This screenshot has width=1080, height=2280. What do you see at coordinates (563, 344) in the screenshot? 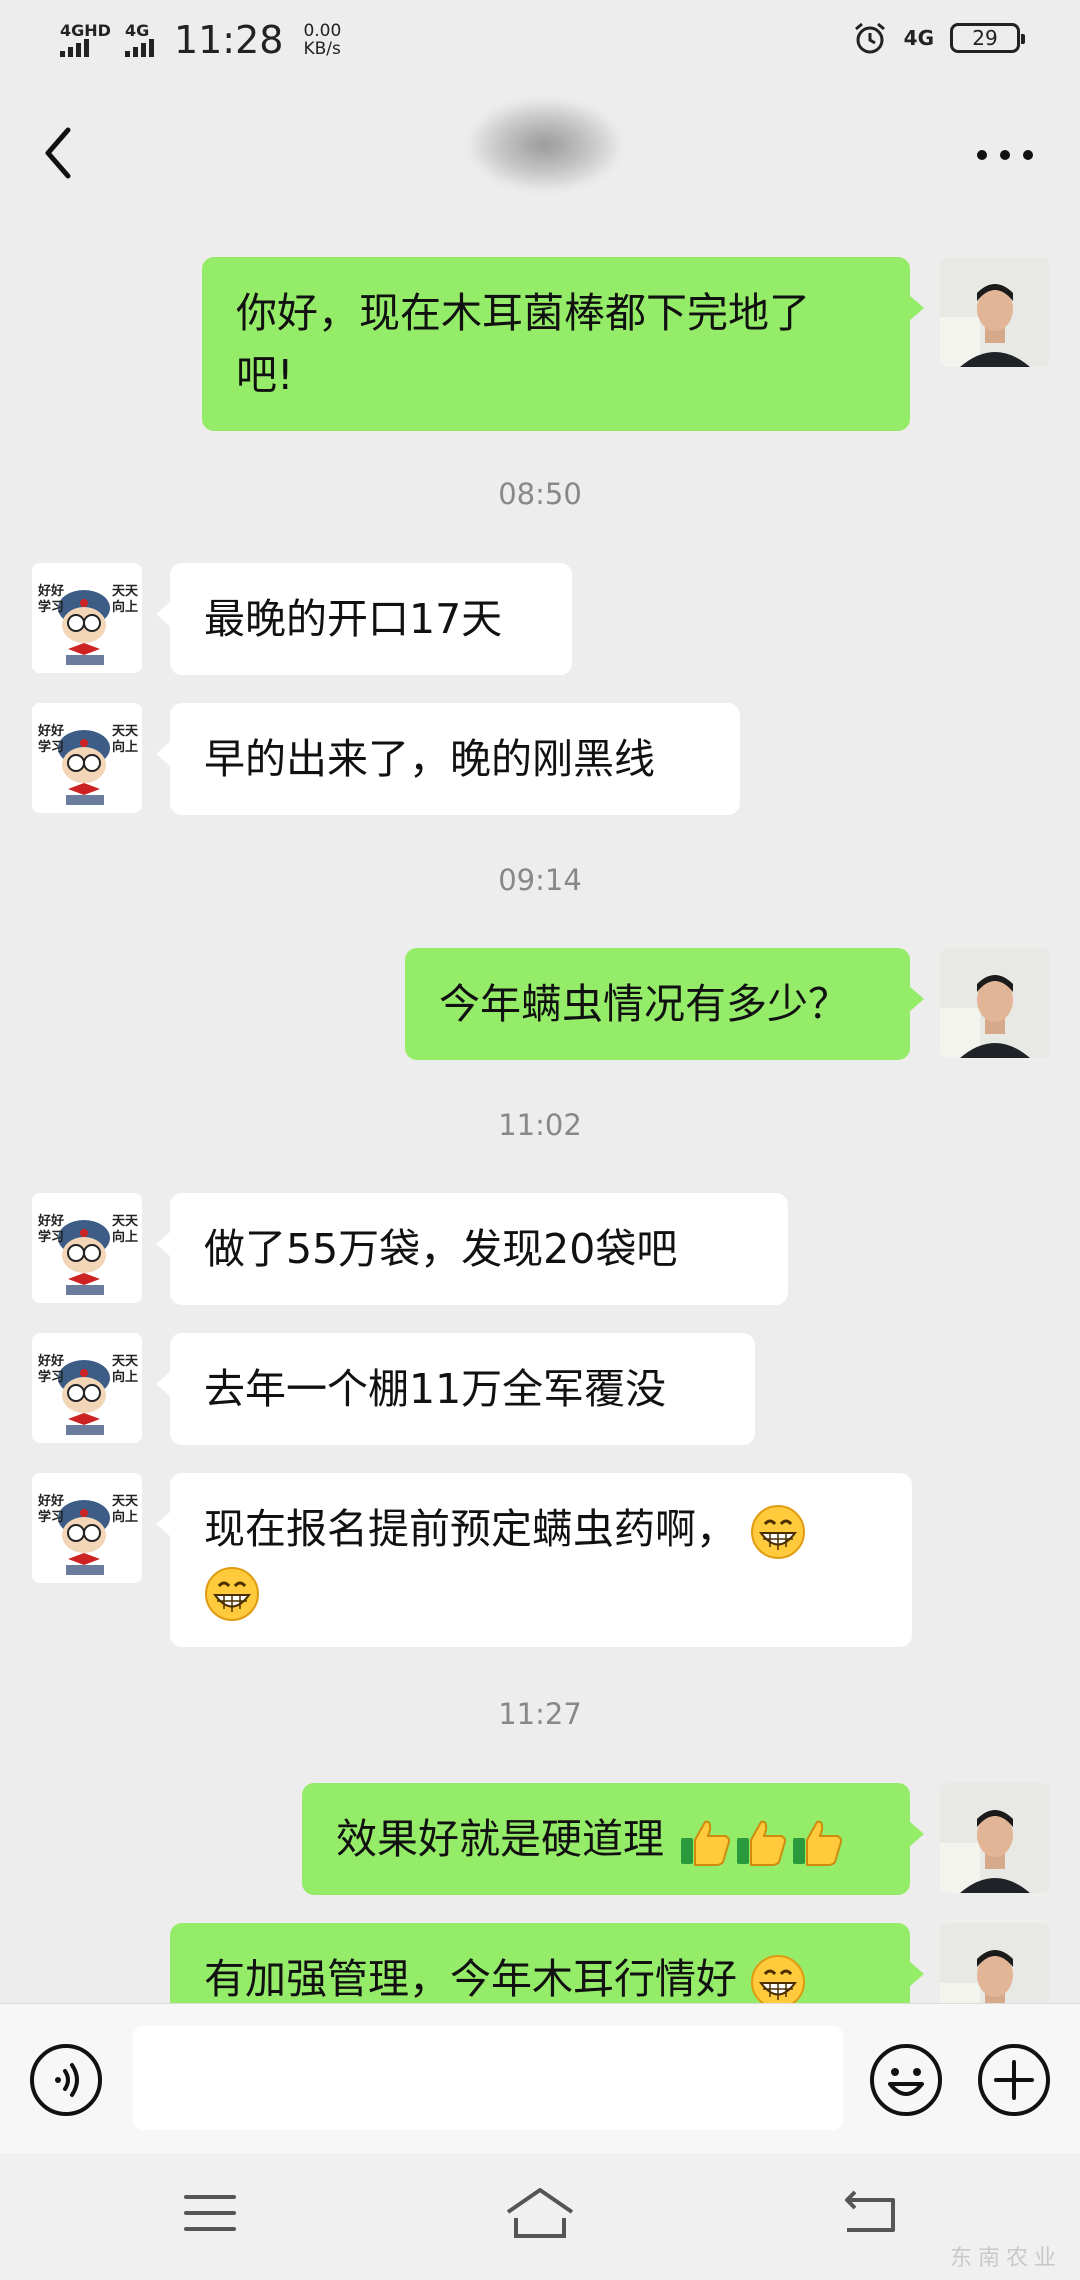
I see `message-bubble-outgoing: 你好，现在木耳菌棒都下完地了 吧!` at bounding box center [563, 344].